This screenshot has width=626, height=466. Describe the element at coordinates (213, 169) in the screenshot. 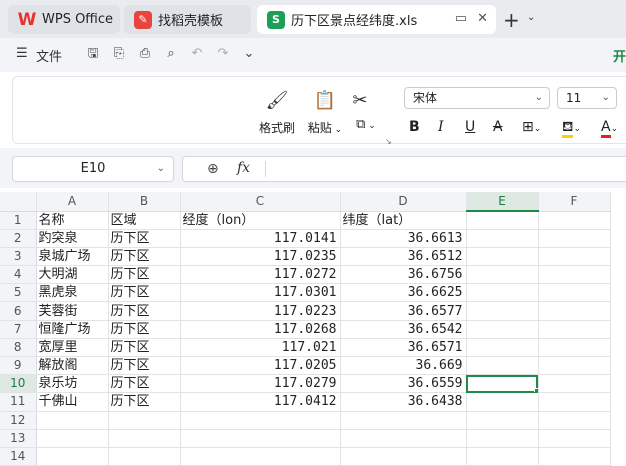

I see `zoom-icon: ⊕` at that location.